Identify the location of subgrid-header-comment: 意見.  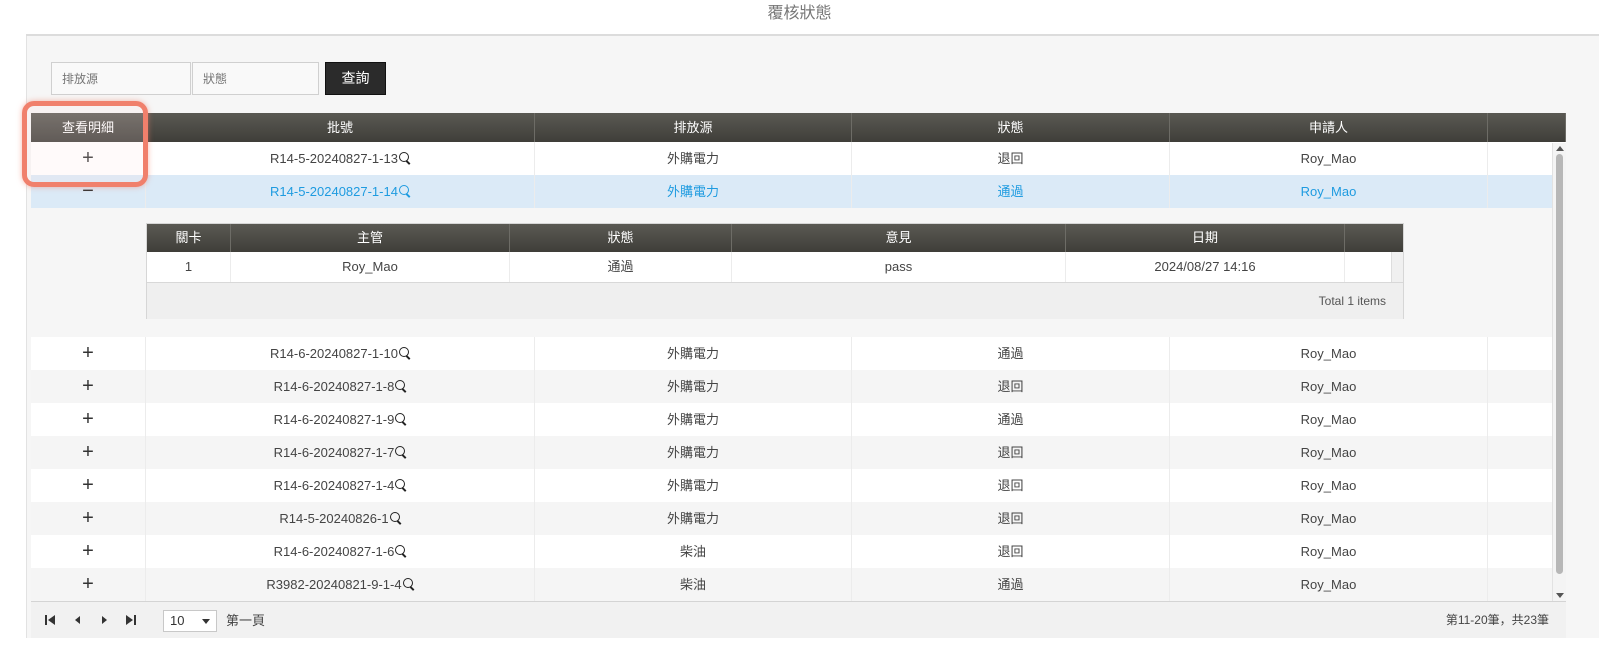
(899, 238).